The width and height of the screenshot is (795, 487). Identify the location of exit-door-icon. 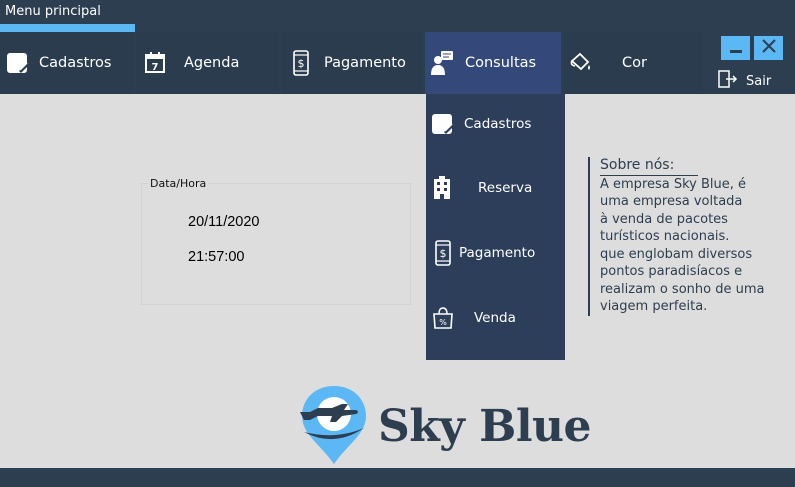
(728, 81).